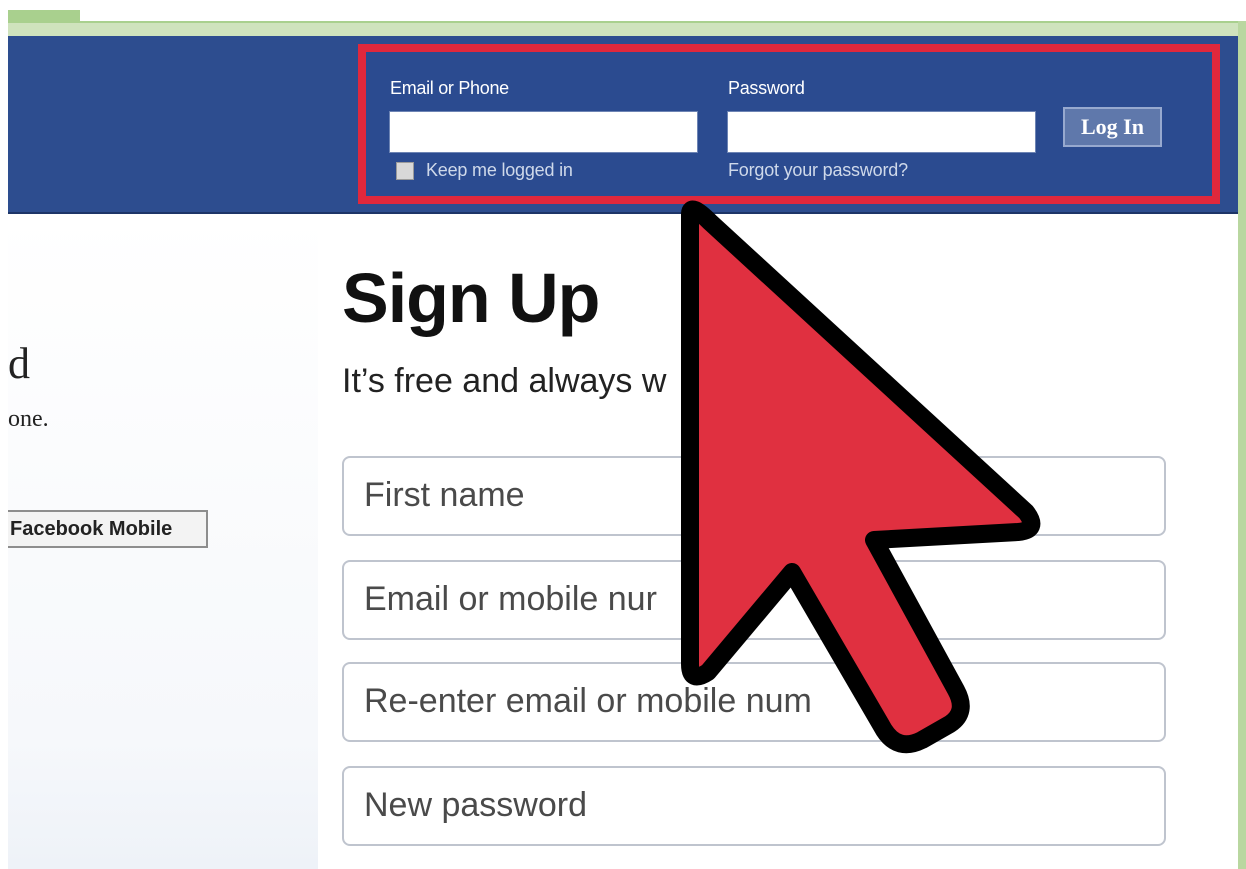 Image resolution: width=1246 pixels, height=869 pixels. I want to click on log-in-button: Log In, so click(1112, 127).